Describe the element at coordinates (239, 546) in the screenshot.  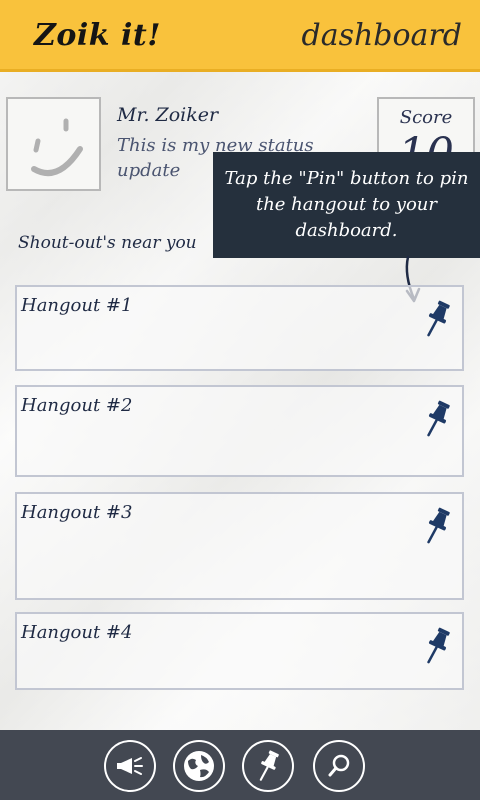
I see `hangout-card: Hangout #3` at that location.